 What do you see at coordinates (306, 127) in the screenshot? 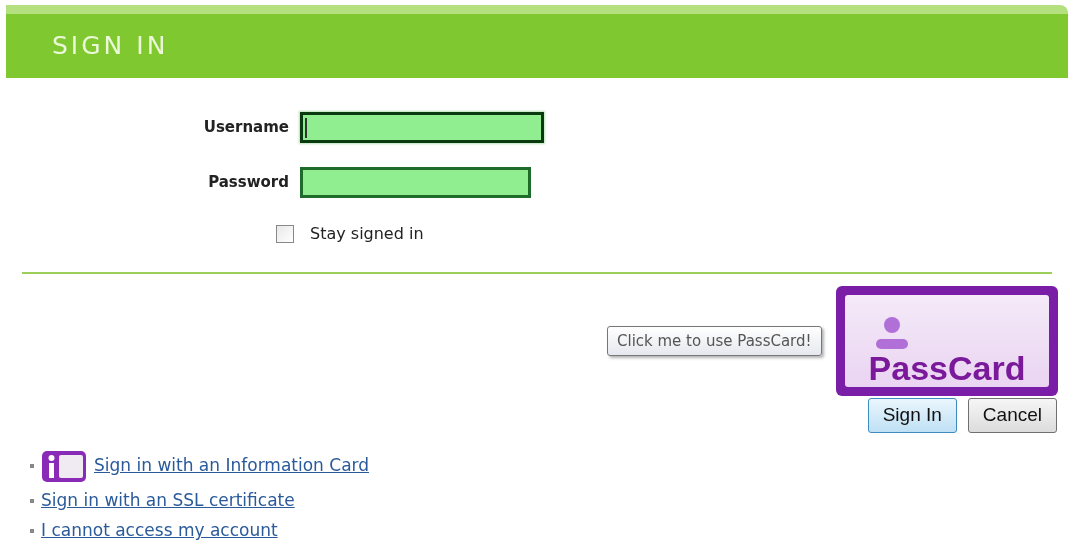
I see `text-caret` at bounding box center [306, 127].